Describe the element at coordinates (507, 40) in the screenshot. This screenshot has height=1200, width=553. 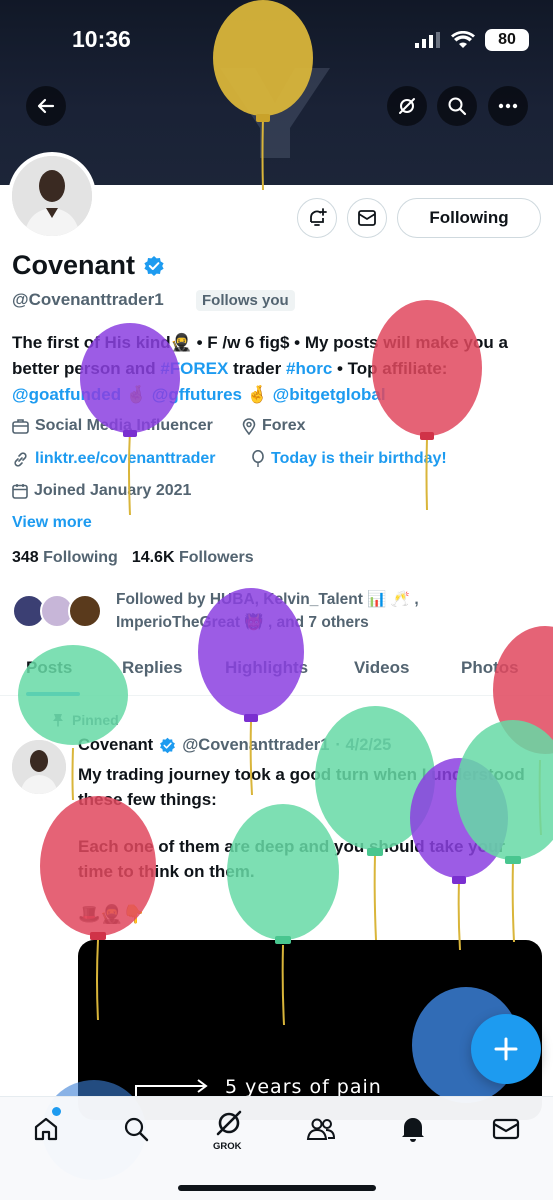
I see `battery-indicator: 80` at that location.